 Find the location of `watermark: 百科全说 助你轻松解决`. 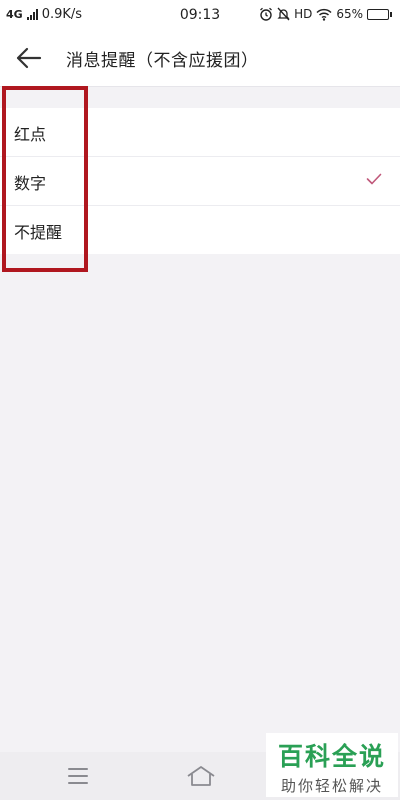

watermark: 百科全说 助你轻松解决 is located at coordinates (332, 765).